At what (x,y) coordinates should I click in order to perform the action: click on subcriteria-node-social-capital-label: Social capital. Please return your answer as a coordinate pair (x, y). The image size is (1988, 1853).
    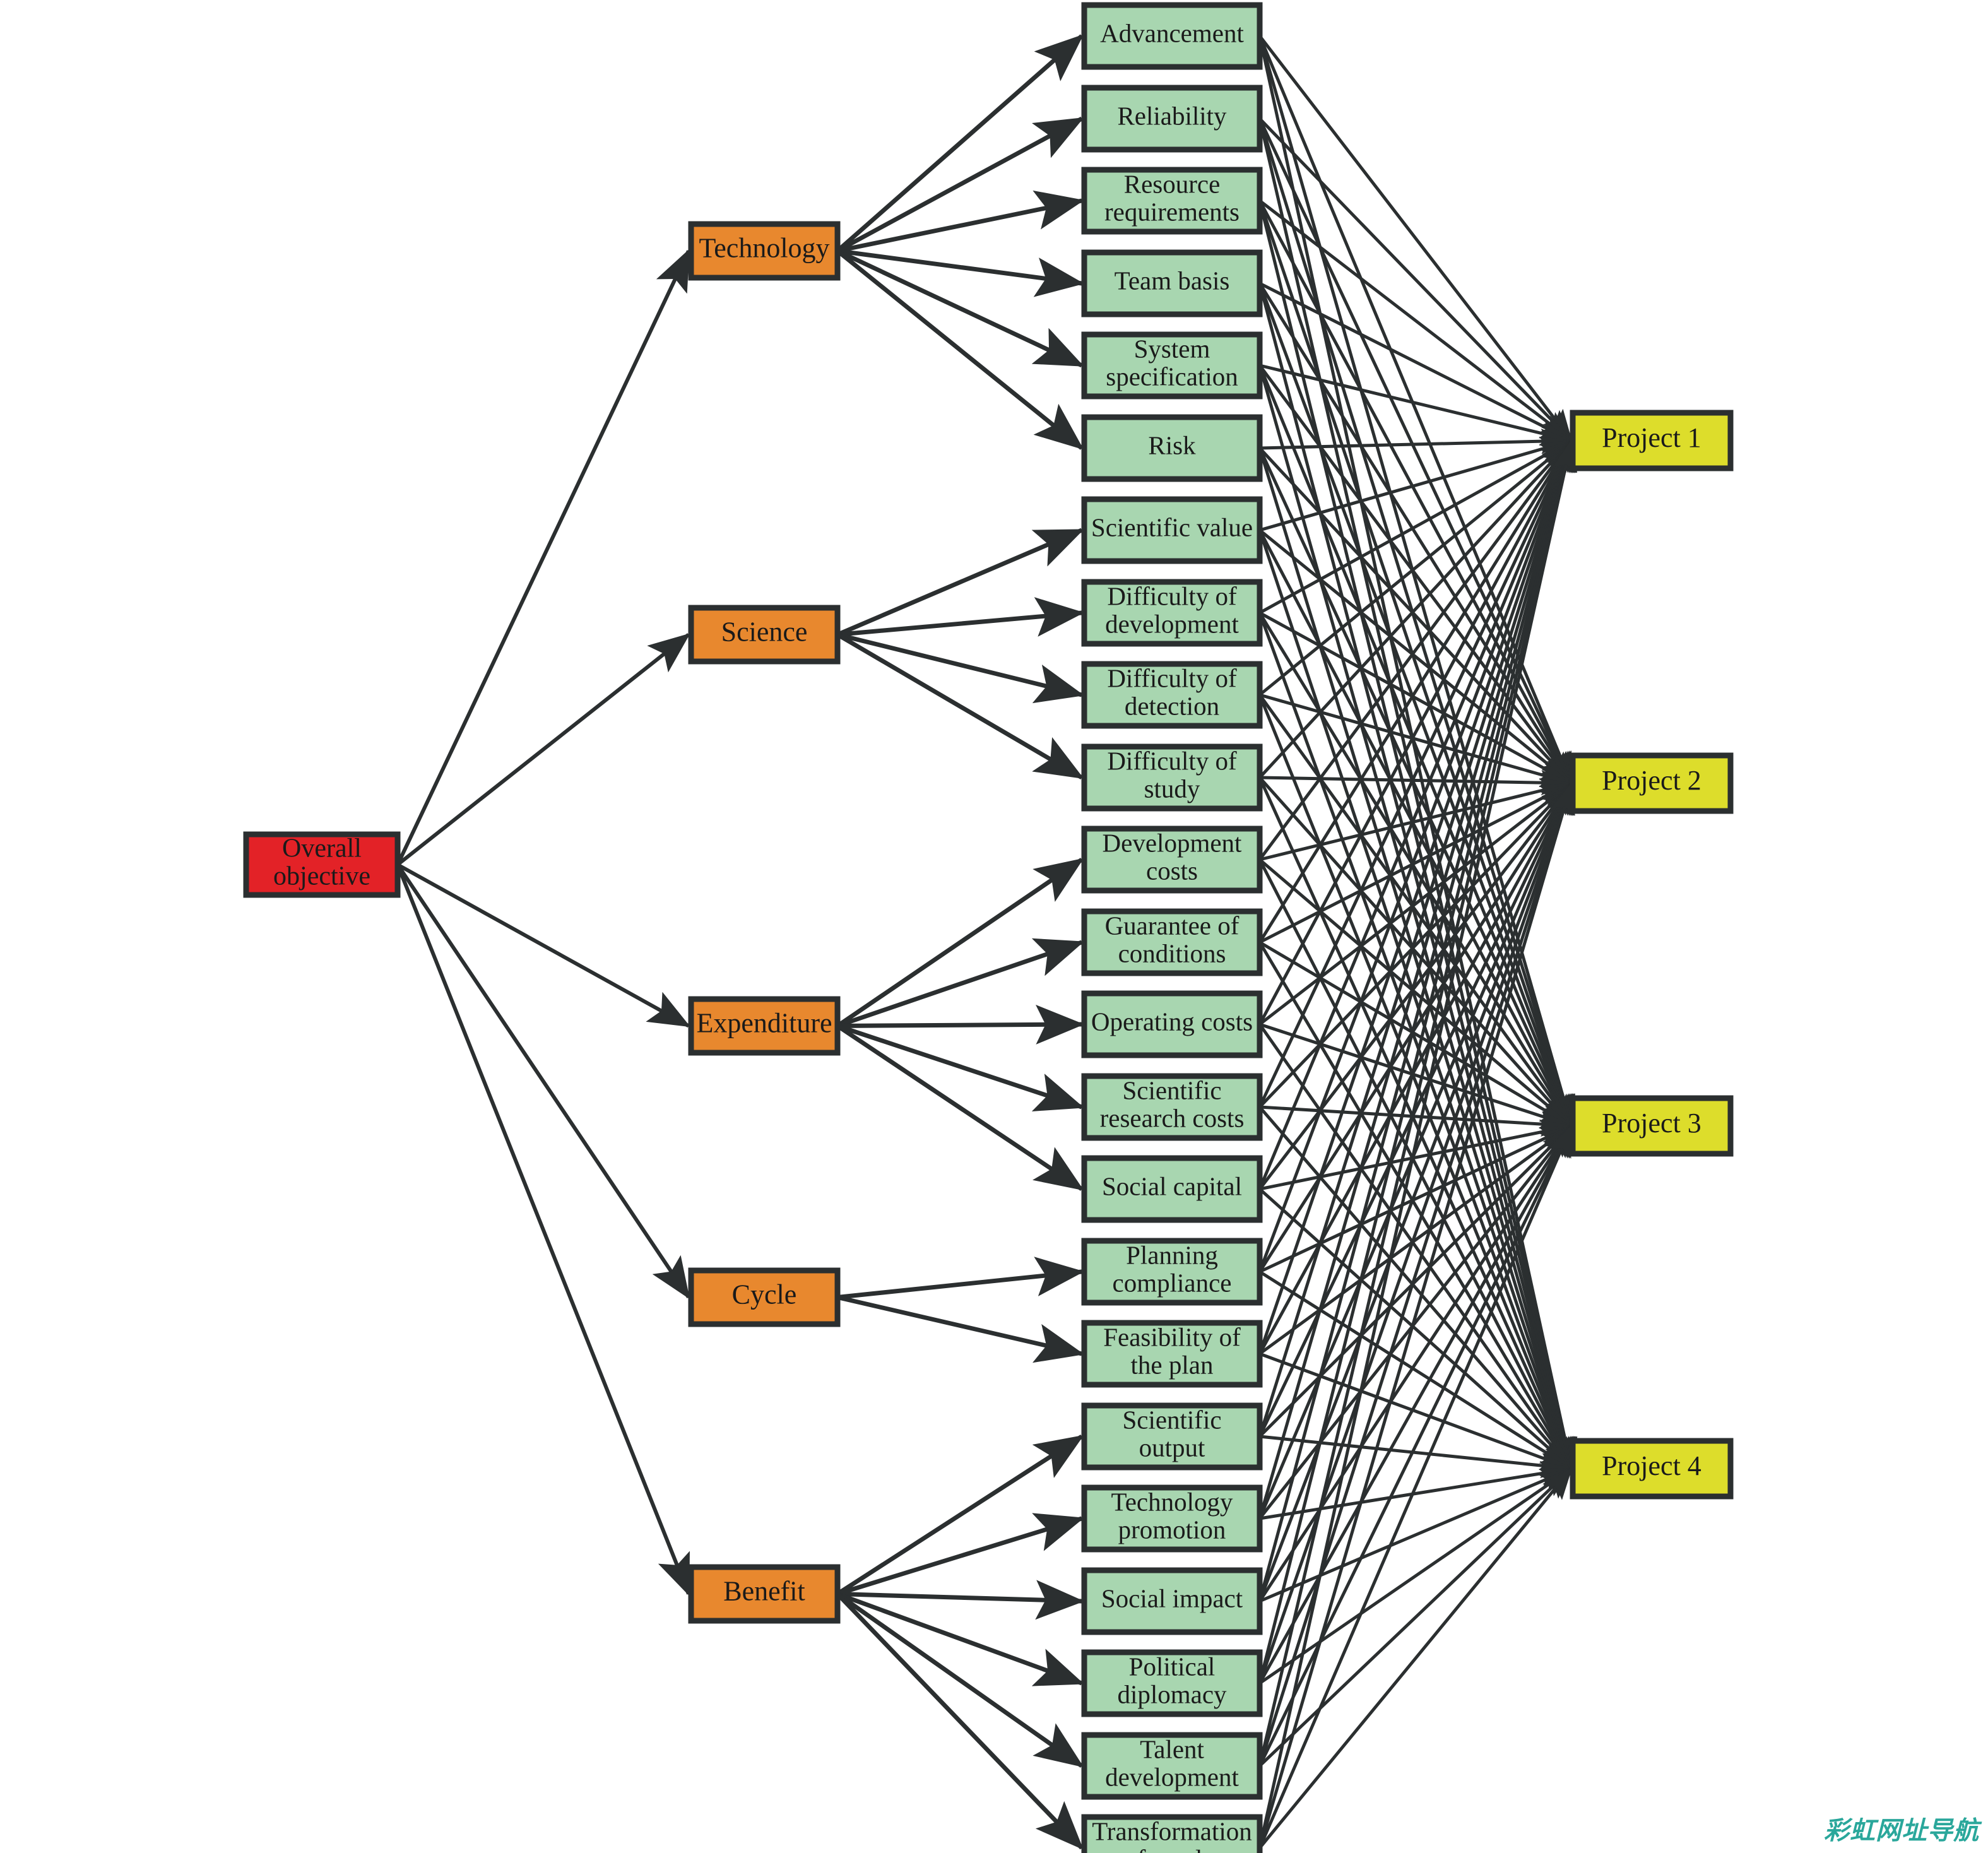
    Looking at the image, I should click on (1172, 1185).